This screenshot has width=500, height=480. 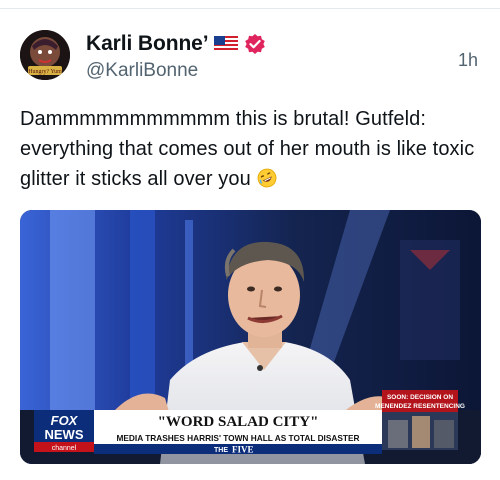 What do you see at coordinates (267, 177) in the screenshot?
I see `rolling-on-floor-laughing-emoji-icon` at bounding box center [267, 177].